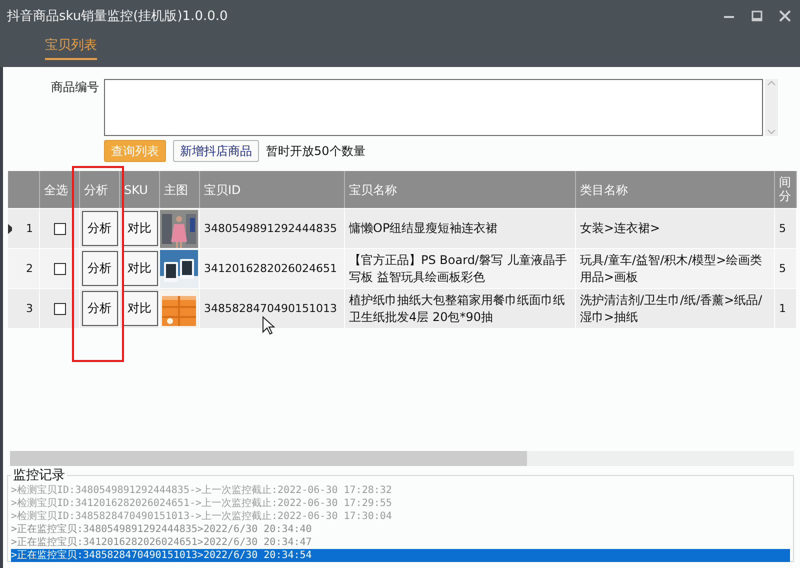  Describe the element at coordinates (757, 16) in the screenshot. I see `maximize-icon` at that location.